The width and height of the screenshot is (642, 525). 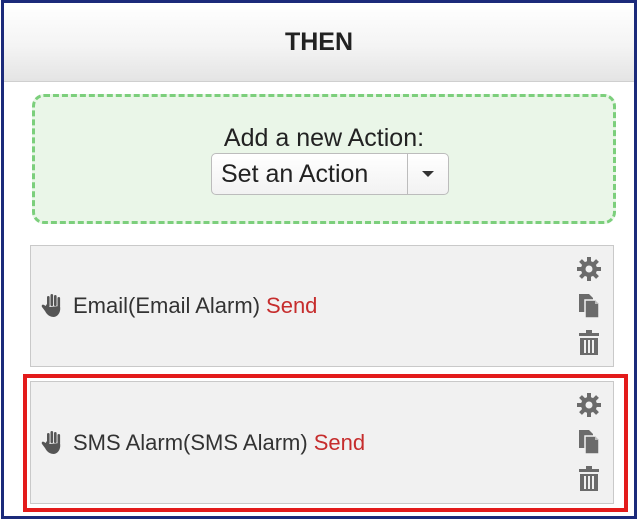 I want to click on action-name: SMS Alarm(SMS Alarm), so click(x=190, y=442).